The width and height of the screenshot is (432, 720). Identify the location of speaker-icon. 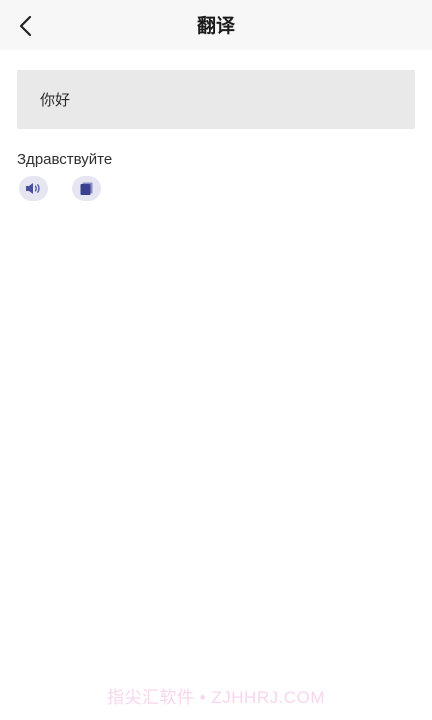
(33, 188).